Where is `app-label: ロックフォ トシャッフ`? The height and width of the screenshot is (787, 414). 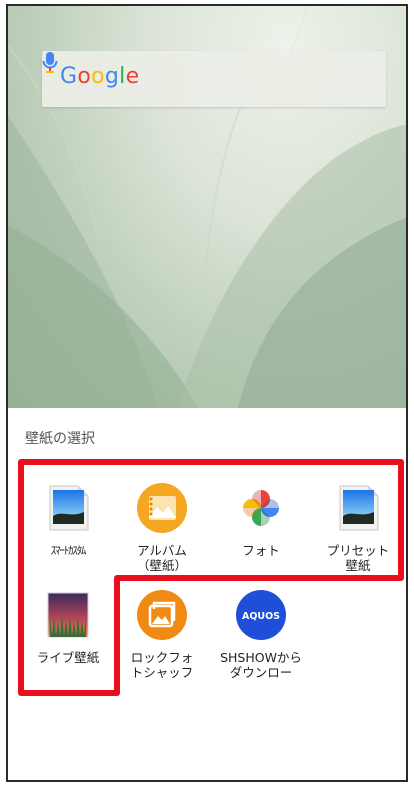
app-label: ロックフォ トシャッフ is located at coordinates (162, 665).